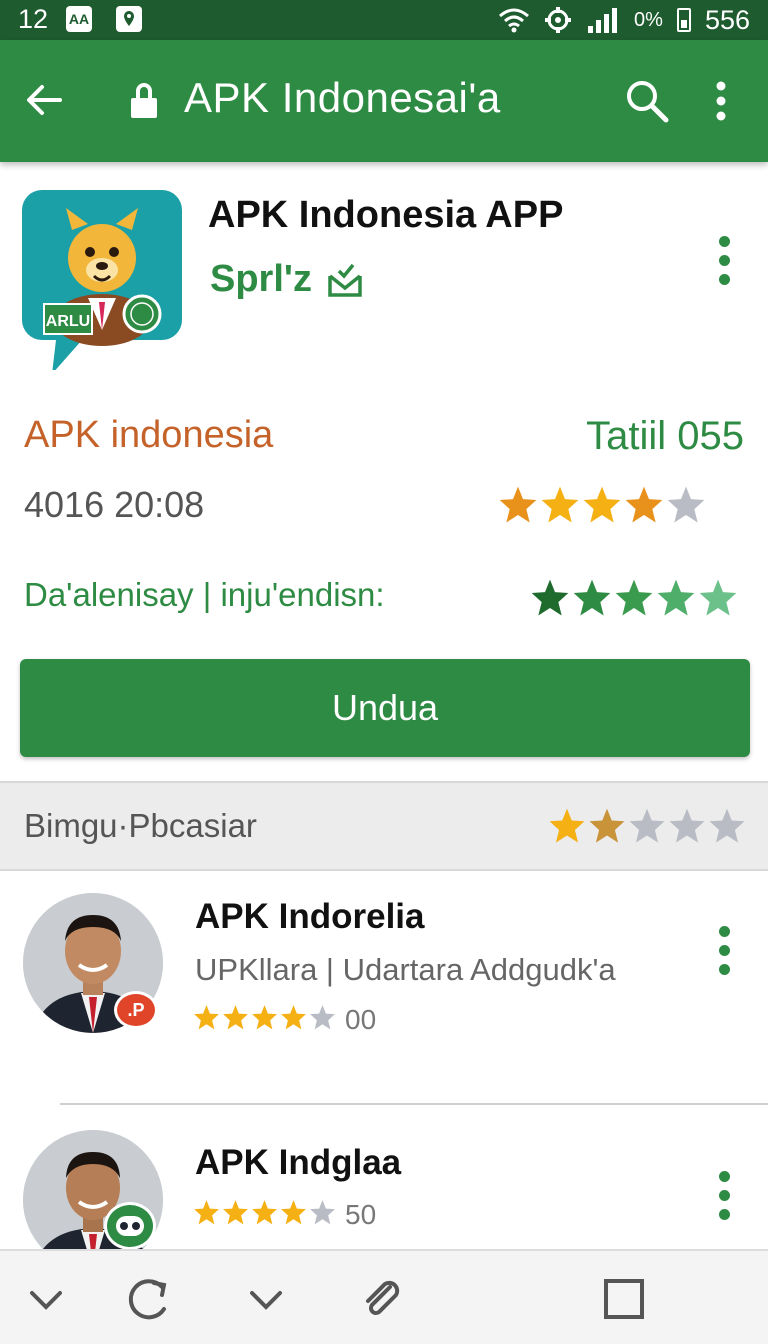 The height and width of the screenshot is (1344, 768). Describe the element at coordinates (721, 101) in the screenshot. I see `more-vert-icon` at that location.